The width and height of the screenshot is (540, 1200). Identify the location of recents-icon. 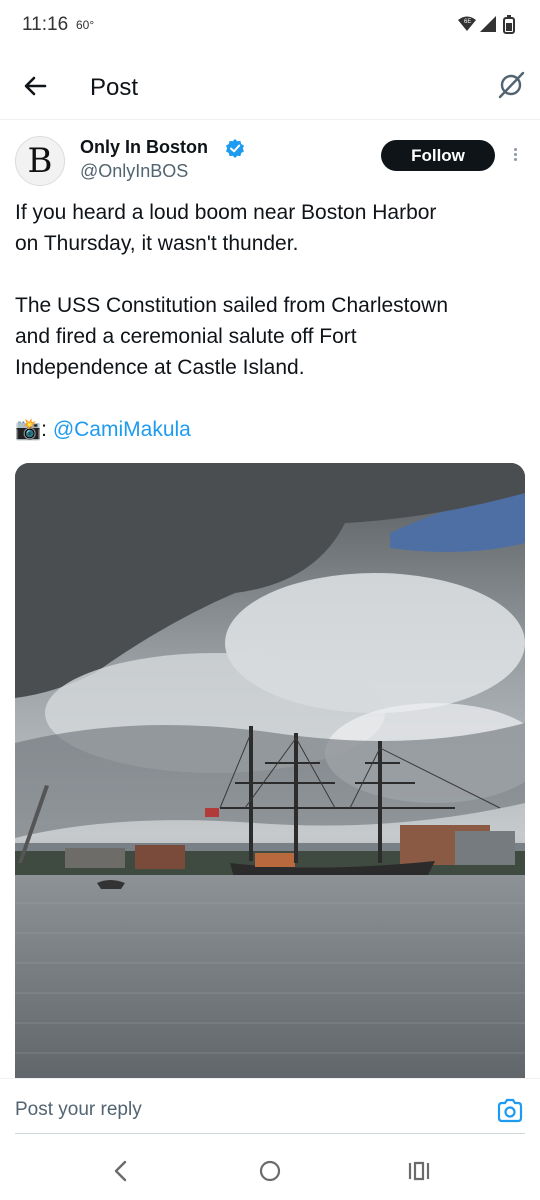
(419, 1171).